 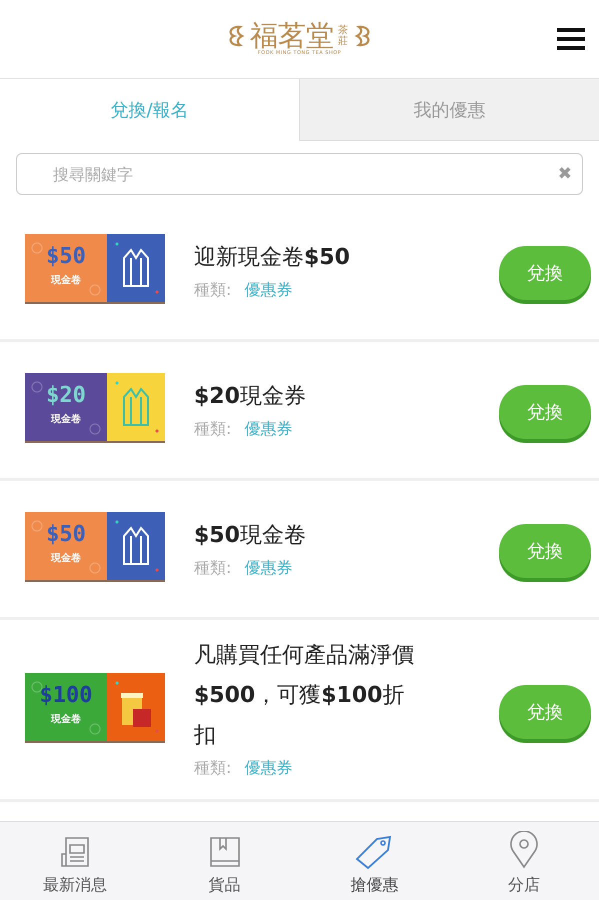 I want to click on logo-suffix: 茶莊, so click(x=343, y=36).